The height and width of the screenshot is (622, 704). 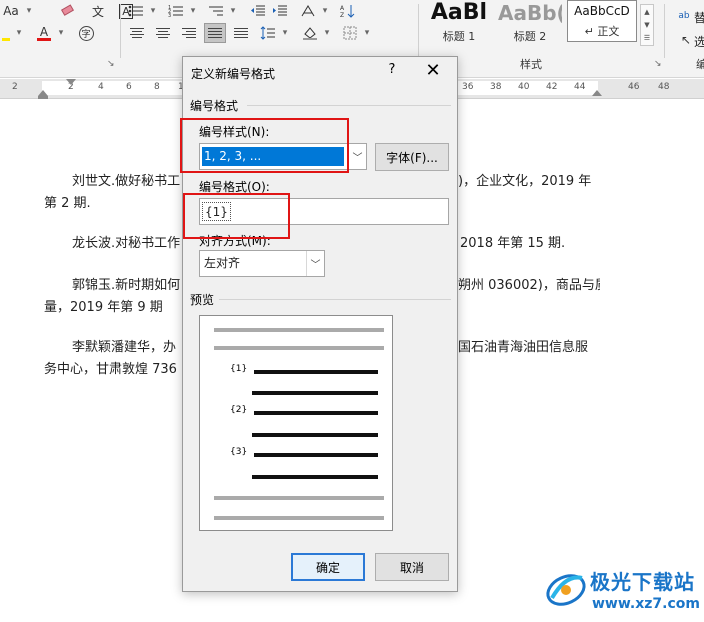 What do you see at coordinates (43, 97) in the screenshot?
I see `left-indent-marker` at bounding box center [43, 97].